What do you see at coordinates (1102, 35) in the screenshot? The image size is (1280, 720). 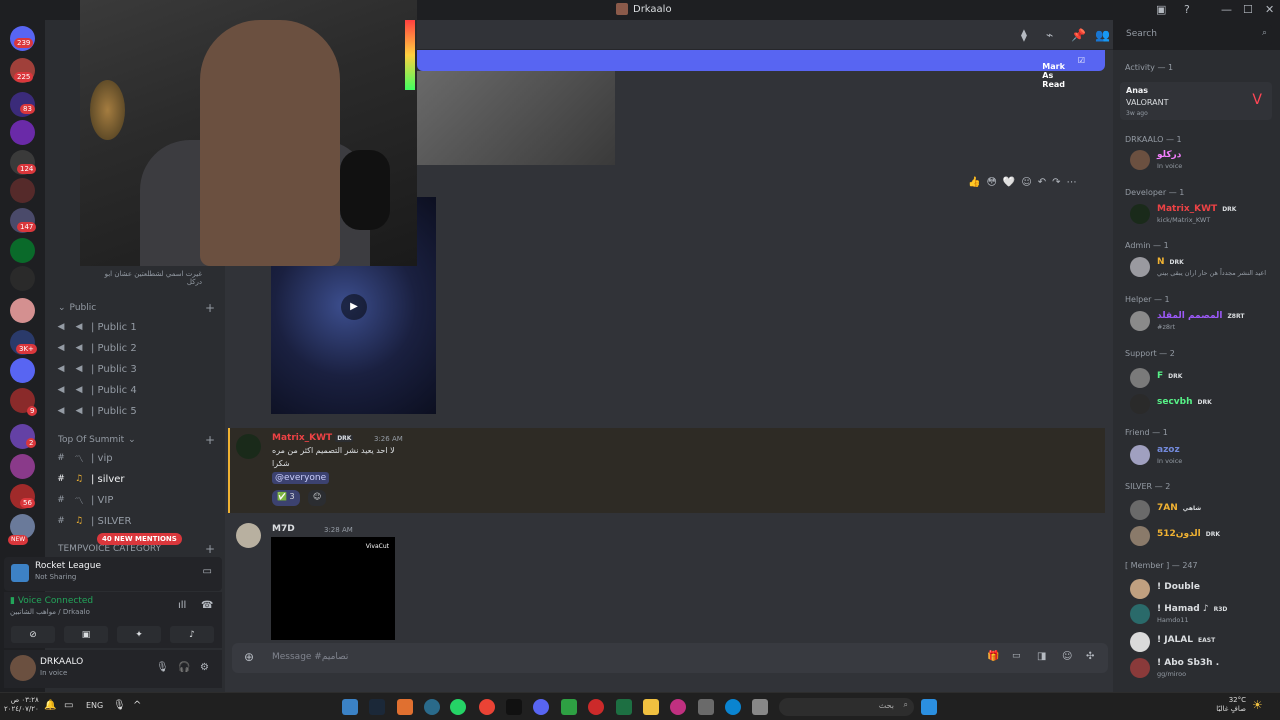 I see `member-list-icon: 👥` at bounding box center [1102, 35].